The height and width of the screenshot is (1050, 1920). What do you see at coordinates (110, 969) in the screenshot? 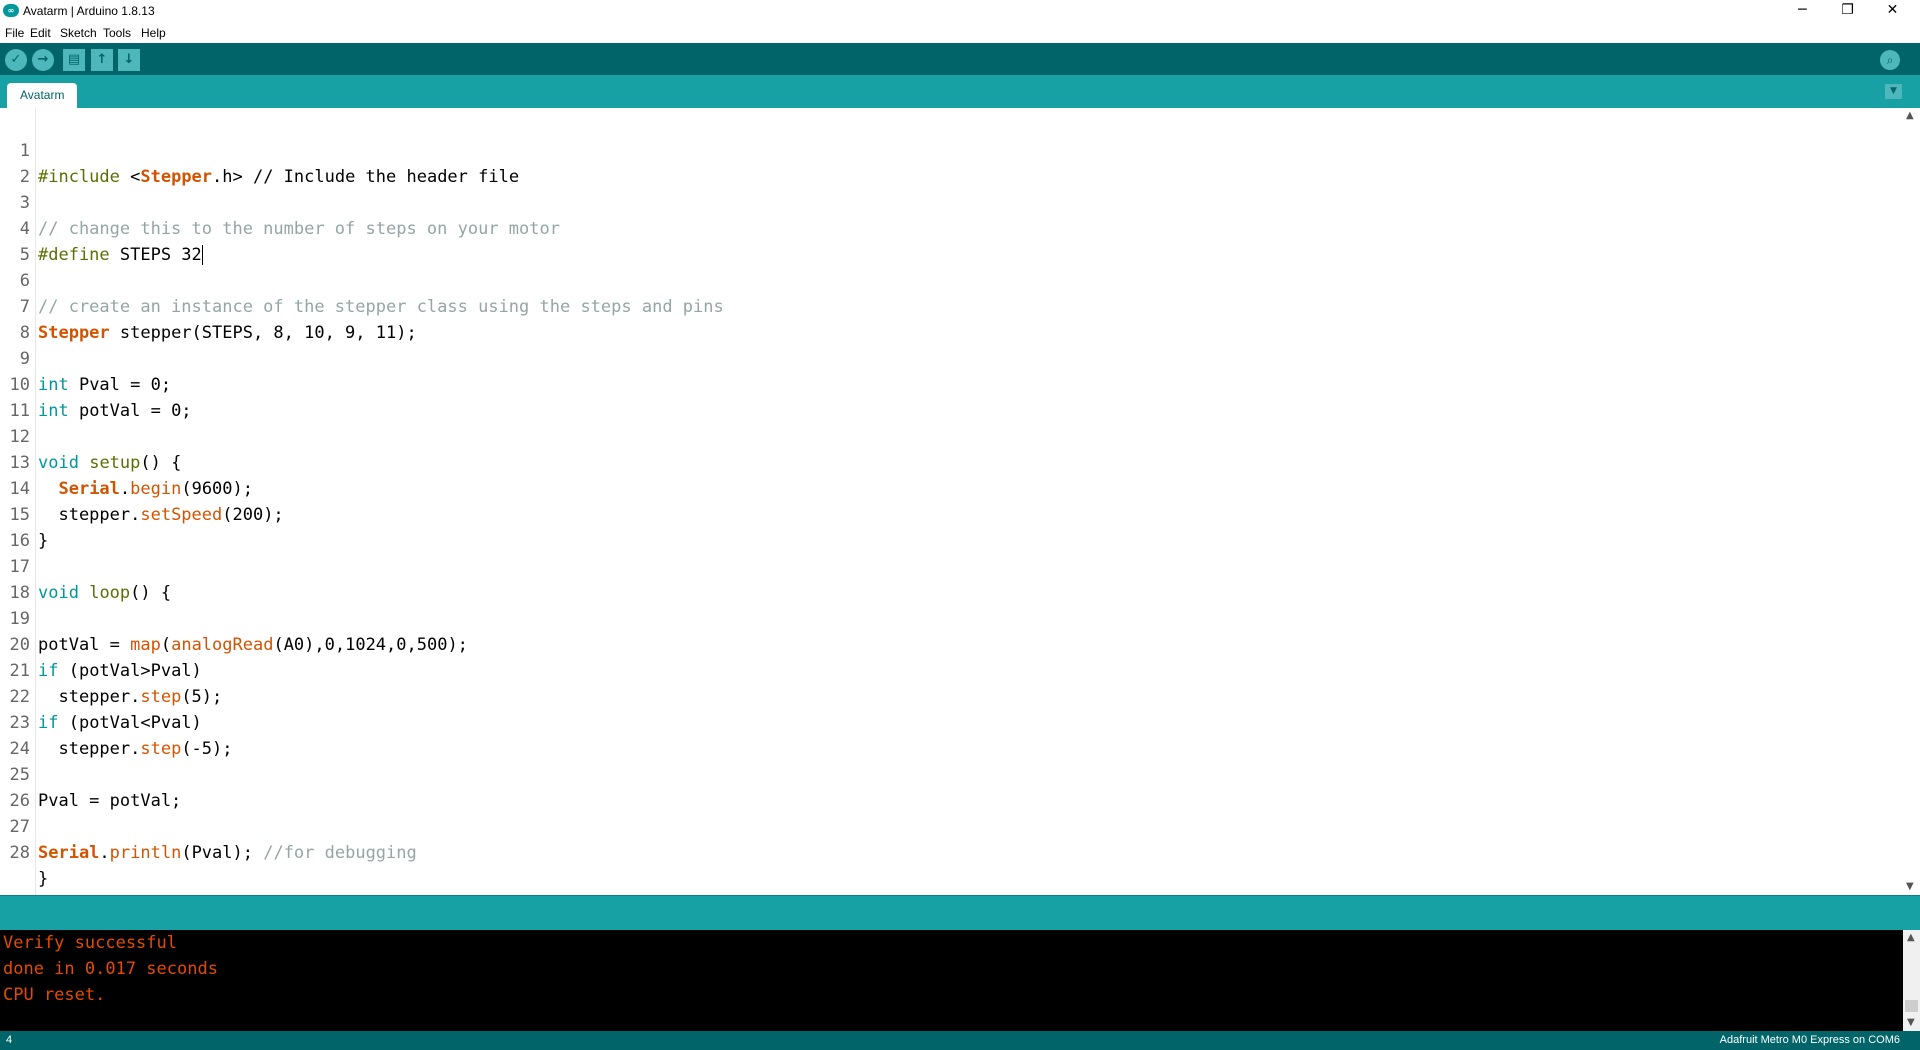
I see `console-line: done in 0.017 seconds` at bounding box center [110, 969].